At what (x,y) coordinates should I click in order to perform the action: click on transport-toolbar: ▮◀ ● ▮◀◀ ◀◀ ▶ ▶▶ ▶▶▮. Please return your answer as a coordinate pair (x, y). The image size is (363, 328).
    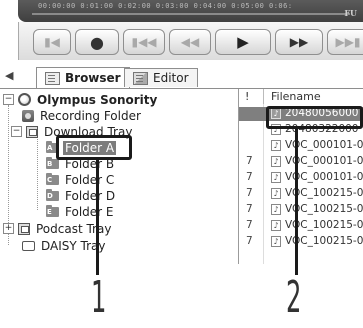
    Looking at the image, I should click on (190, 41).